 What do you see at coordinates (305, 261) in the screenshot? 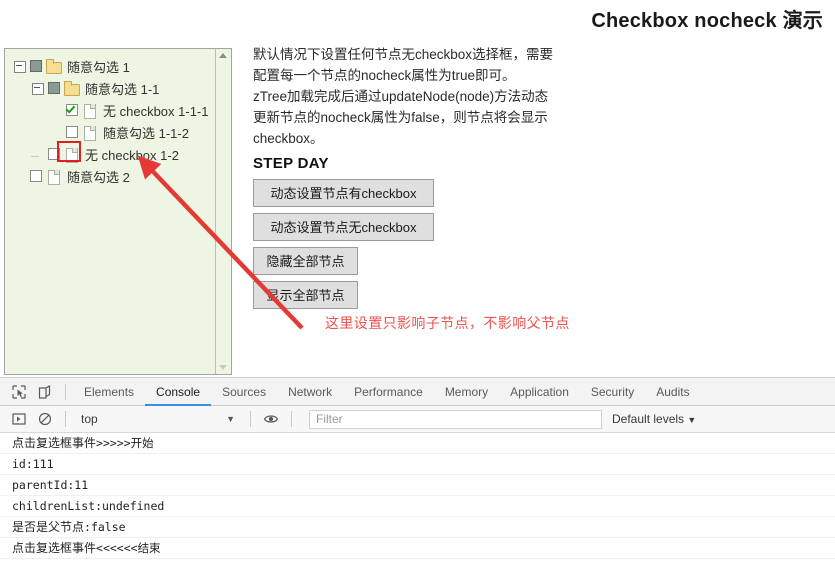
I see `demo-button: 隐藏全部节点` at bounding box center [305, 261].